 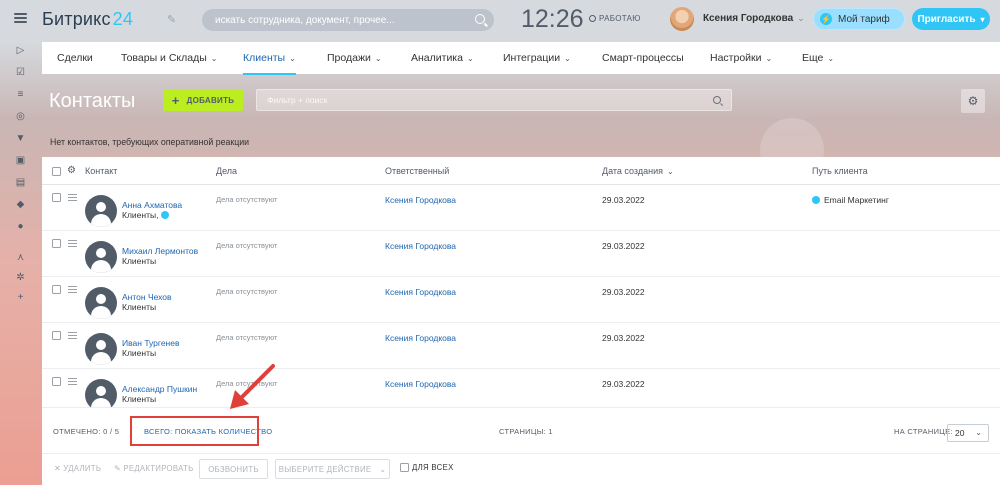 I want to click on column-contact: Контакт, so click(x=101, y=171).